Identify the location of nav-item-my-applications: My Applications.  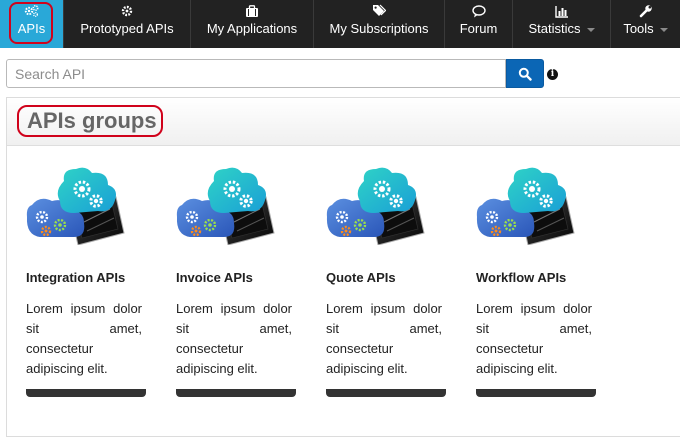
(252, 24).